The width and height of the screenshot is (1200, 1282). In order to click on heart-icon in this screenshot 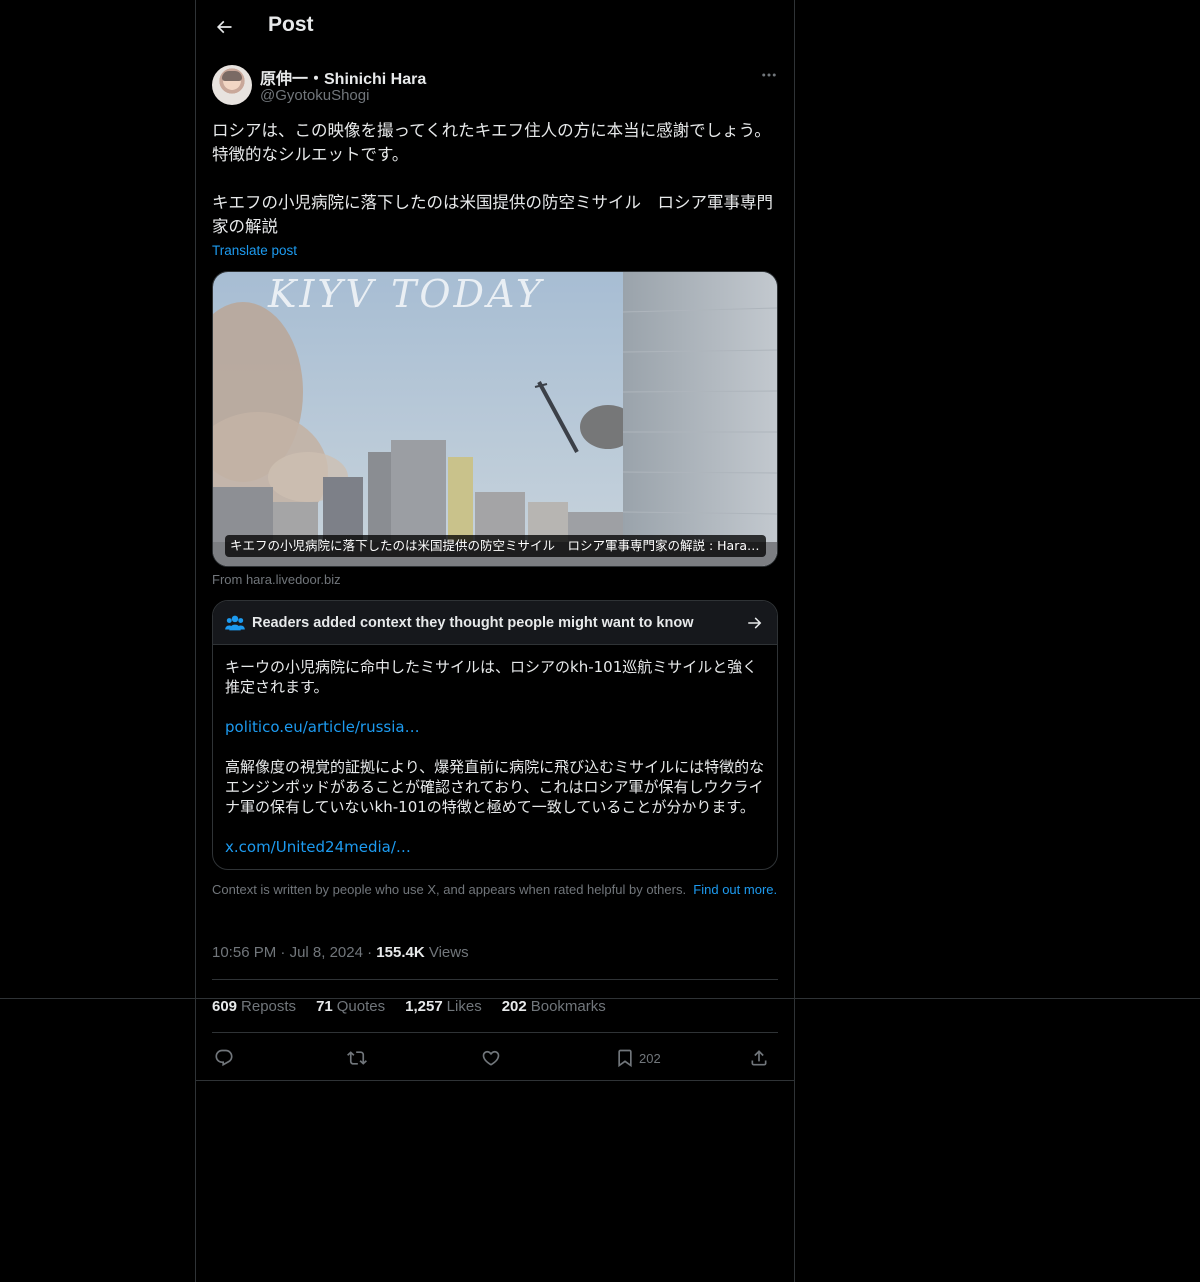, I will do `click(491, 1058)`.